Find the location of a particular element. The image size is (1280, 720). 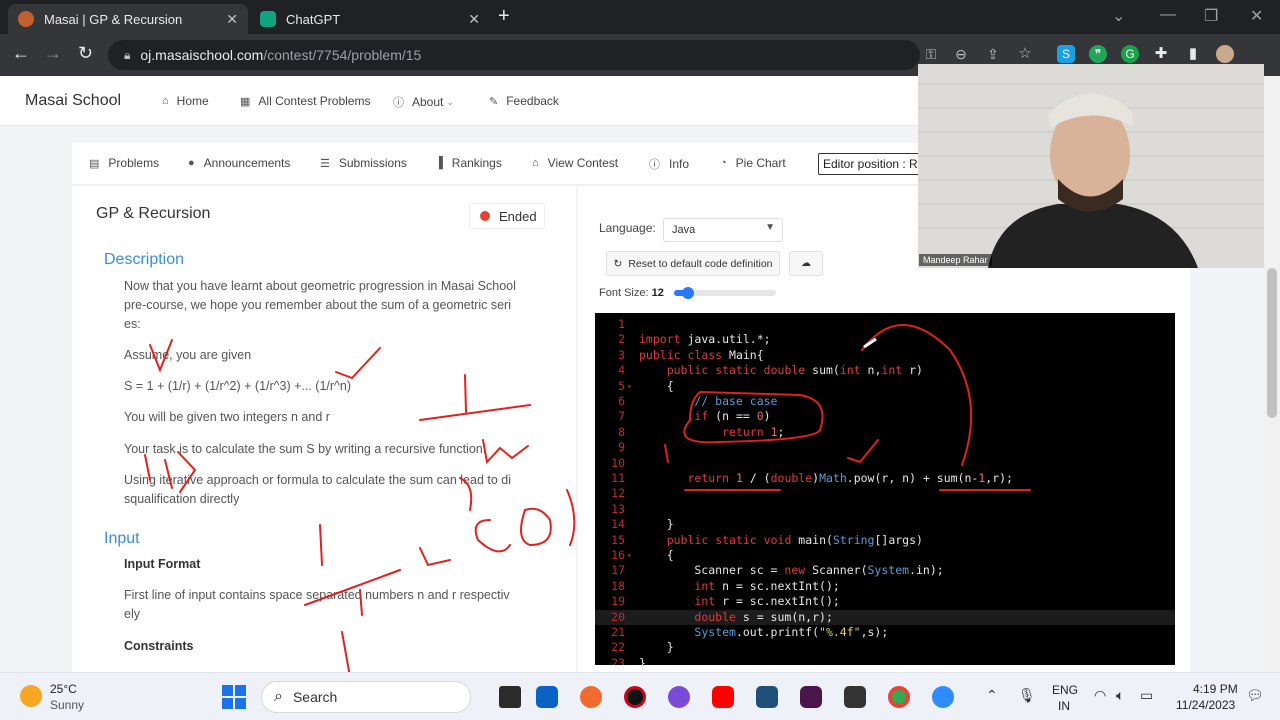

brand-logo: Masai School is located at coordinates (73, 101).